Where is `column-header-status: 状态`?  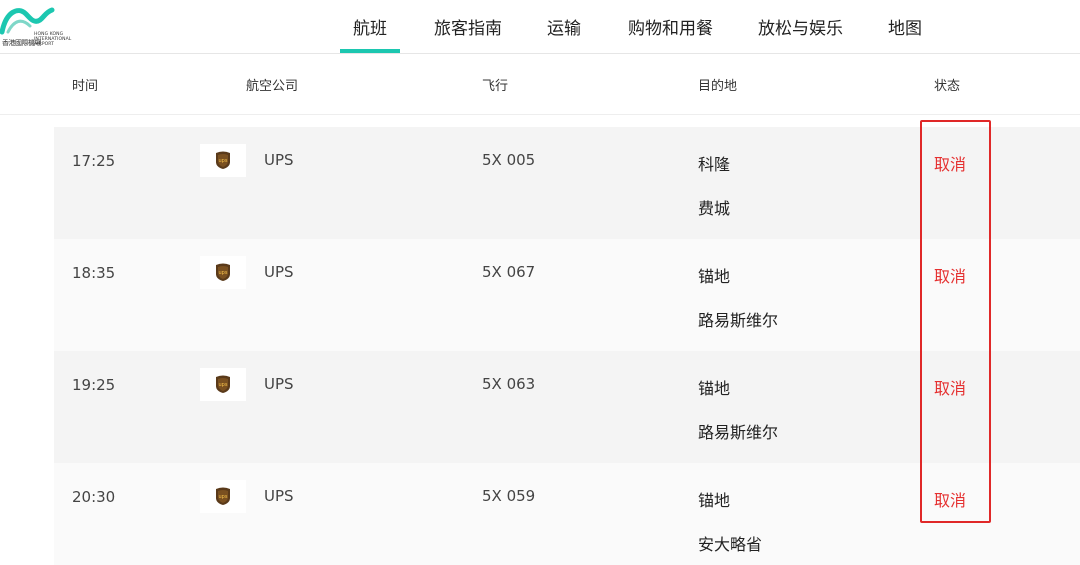
column-header-status: 状态 is located at coordinates (947, 86).